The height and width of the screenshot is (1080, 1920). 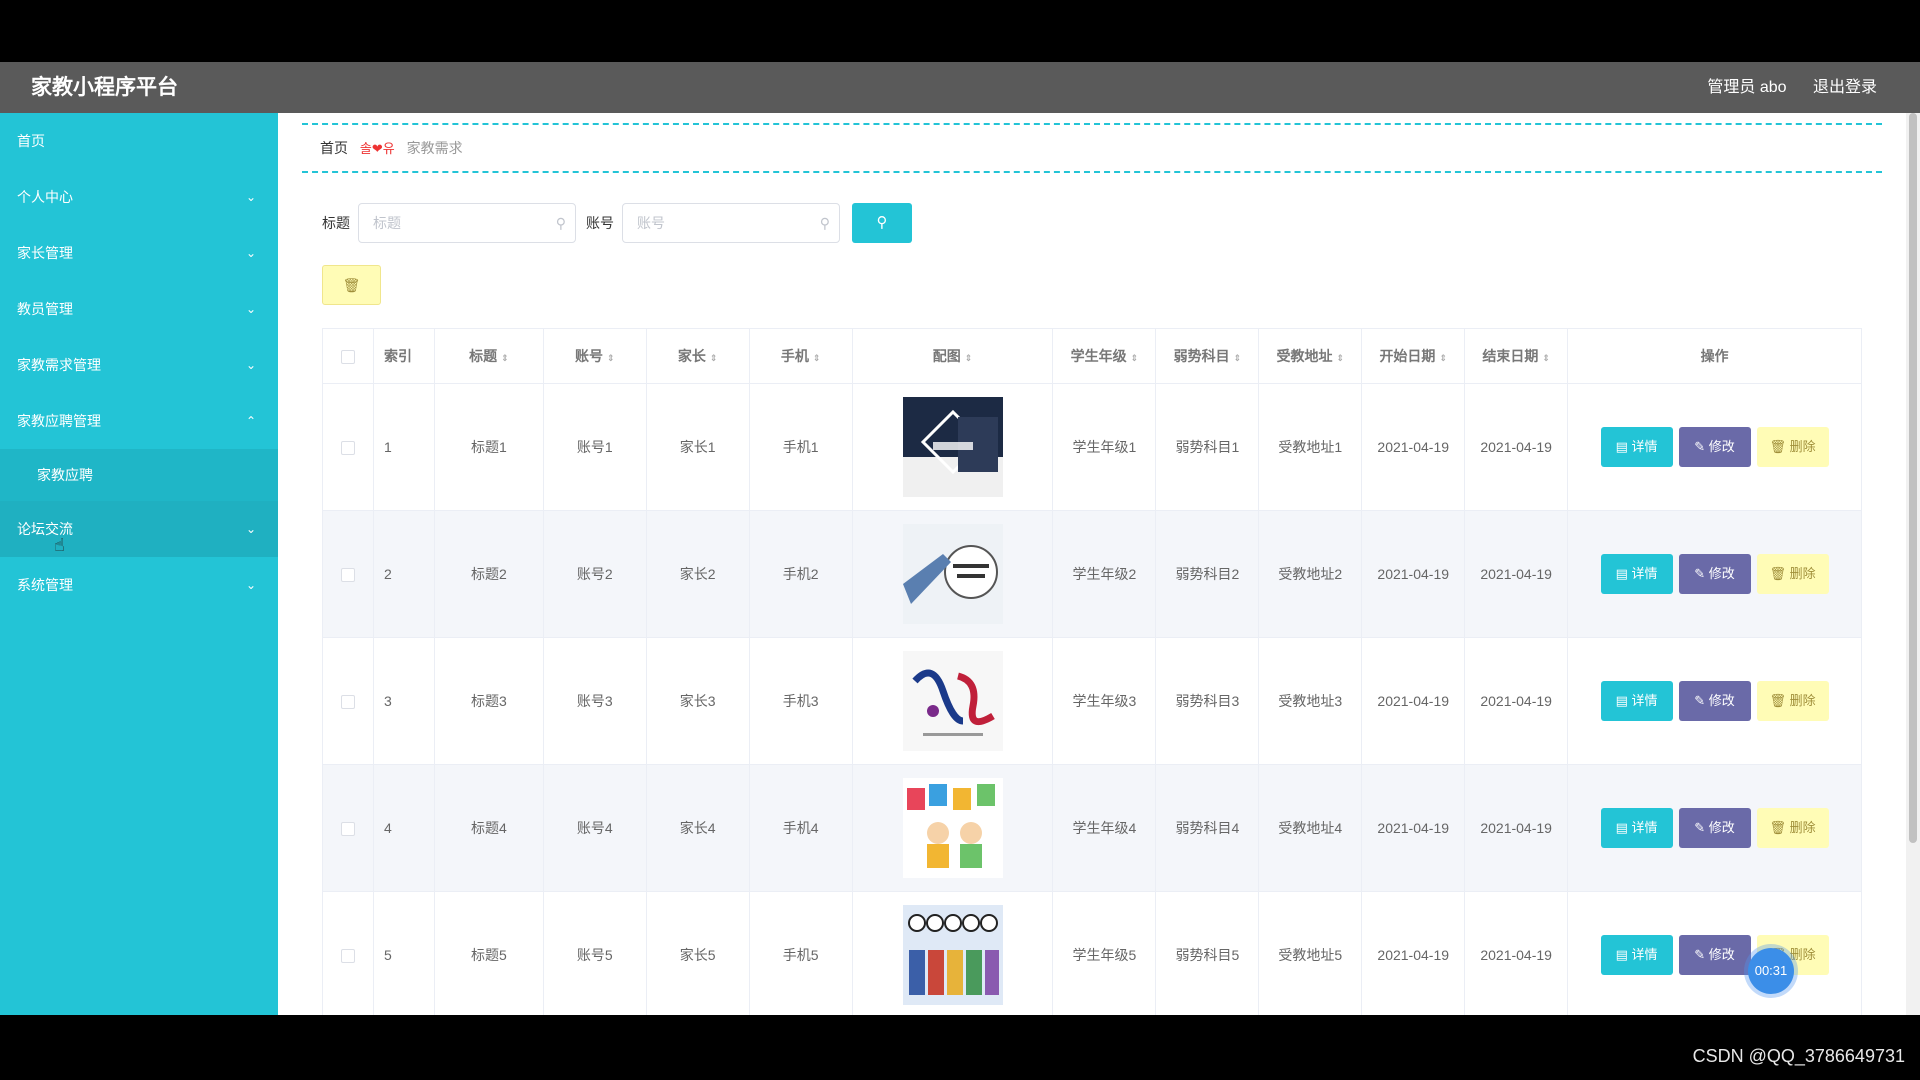 I want to click on row-select-cell, so click(x=348, y=828).